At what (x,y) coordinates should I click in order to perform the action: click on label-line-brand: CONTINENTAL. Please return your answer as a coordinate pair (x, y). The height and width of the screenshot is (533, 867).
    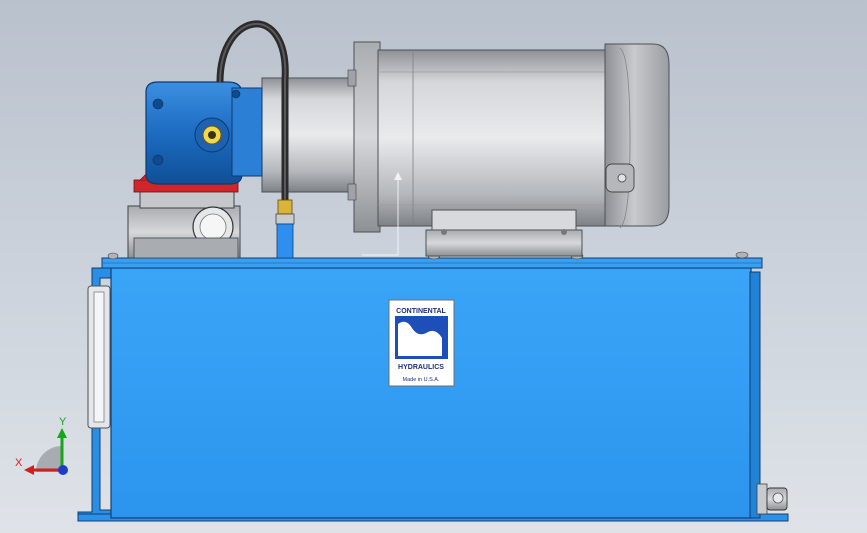
    Looking at the image, I should click on (421, 311).